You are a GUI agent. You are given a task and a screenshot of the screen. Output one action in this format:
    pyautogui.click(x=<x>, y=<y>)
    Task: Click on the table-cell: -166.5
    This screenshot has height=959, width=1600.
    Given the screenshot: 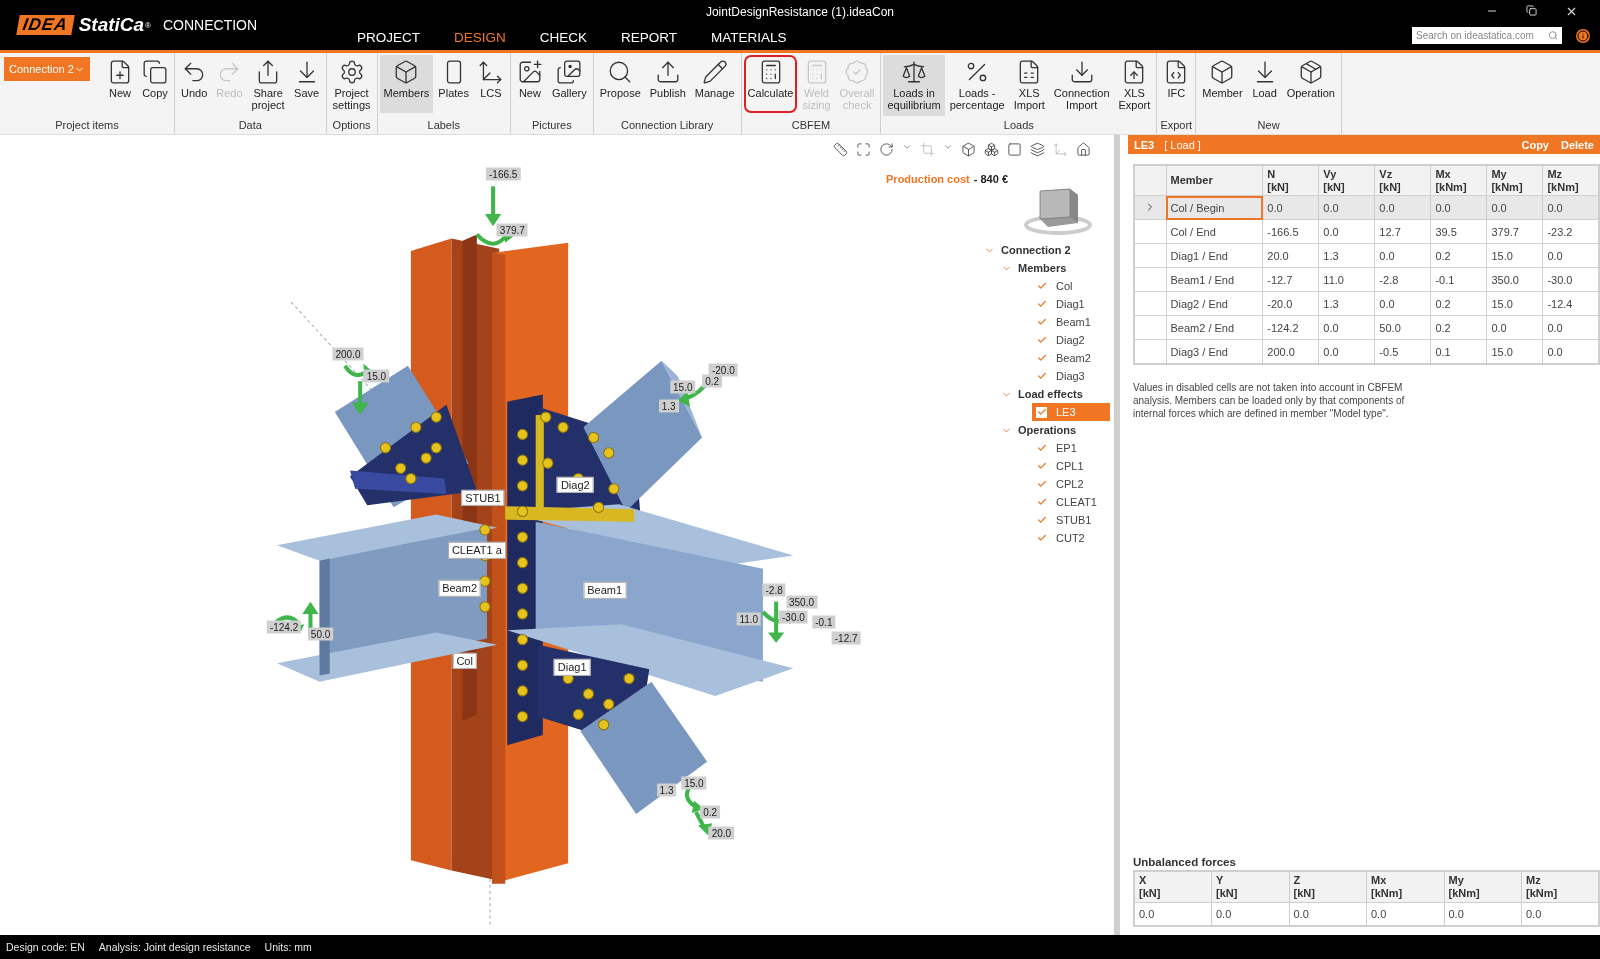 What is the action you would take?
    pyautogui.click(x=1290, y=231)
    